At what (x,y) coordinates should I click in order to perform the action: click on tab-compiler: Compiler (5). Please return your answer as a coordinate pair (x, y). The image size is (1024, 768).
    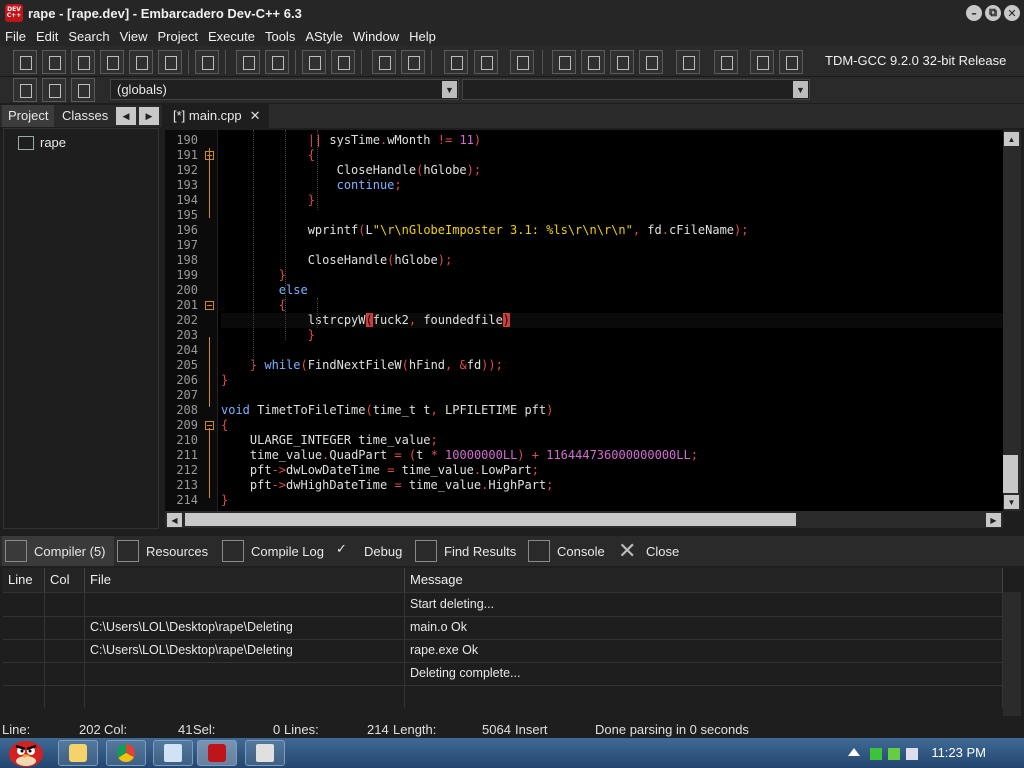
    Looking at the image, I should click on (58, 551).